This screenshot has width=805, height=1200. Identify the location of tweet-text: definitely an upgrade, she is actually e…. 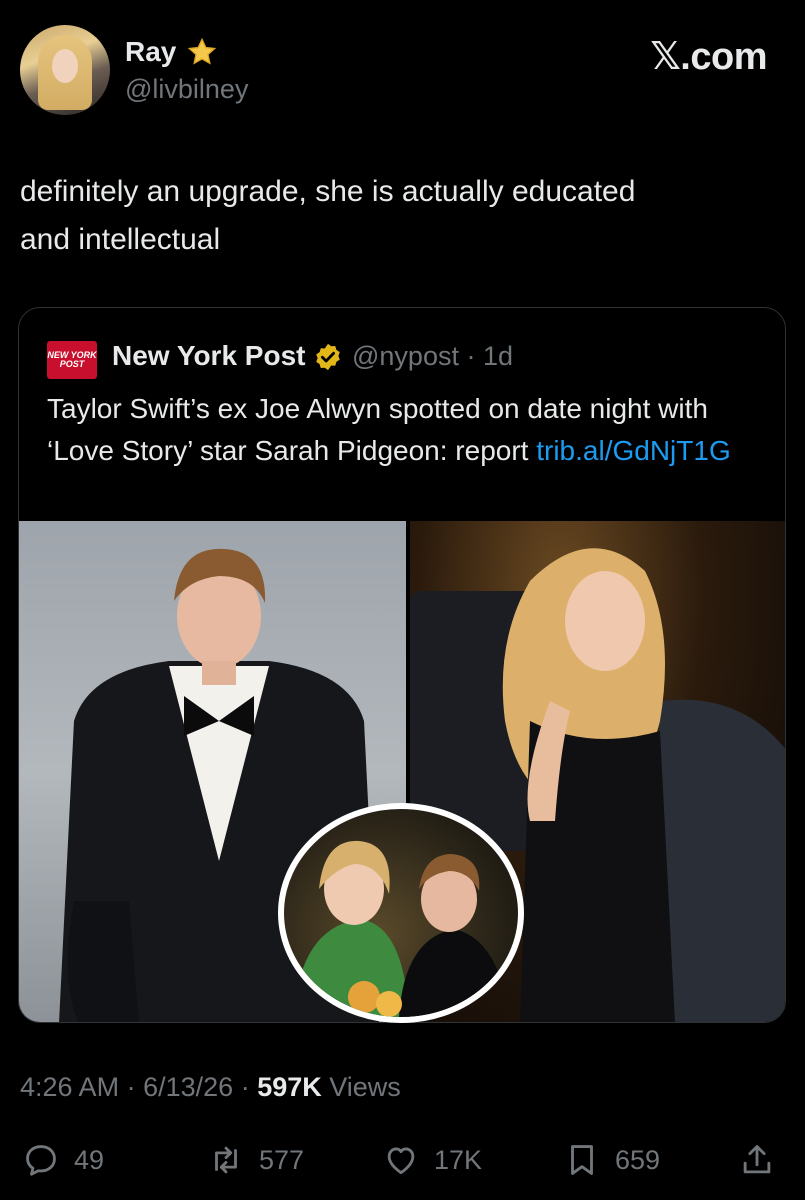
(400, 216).